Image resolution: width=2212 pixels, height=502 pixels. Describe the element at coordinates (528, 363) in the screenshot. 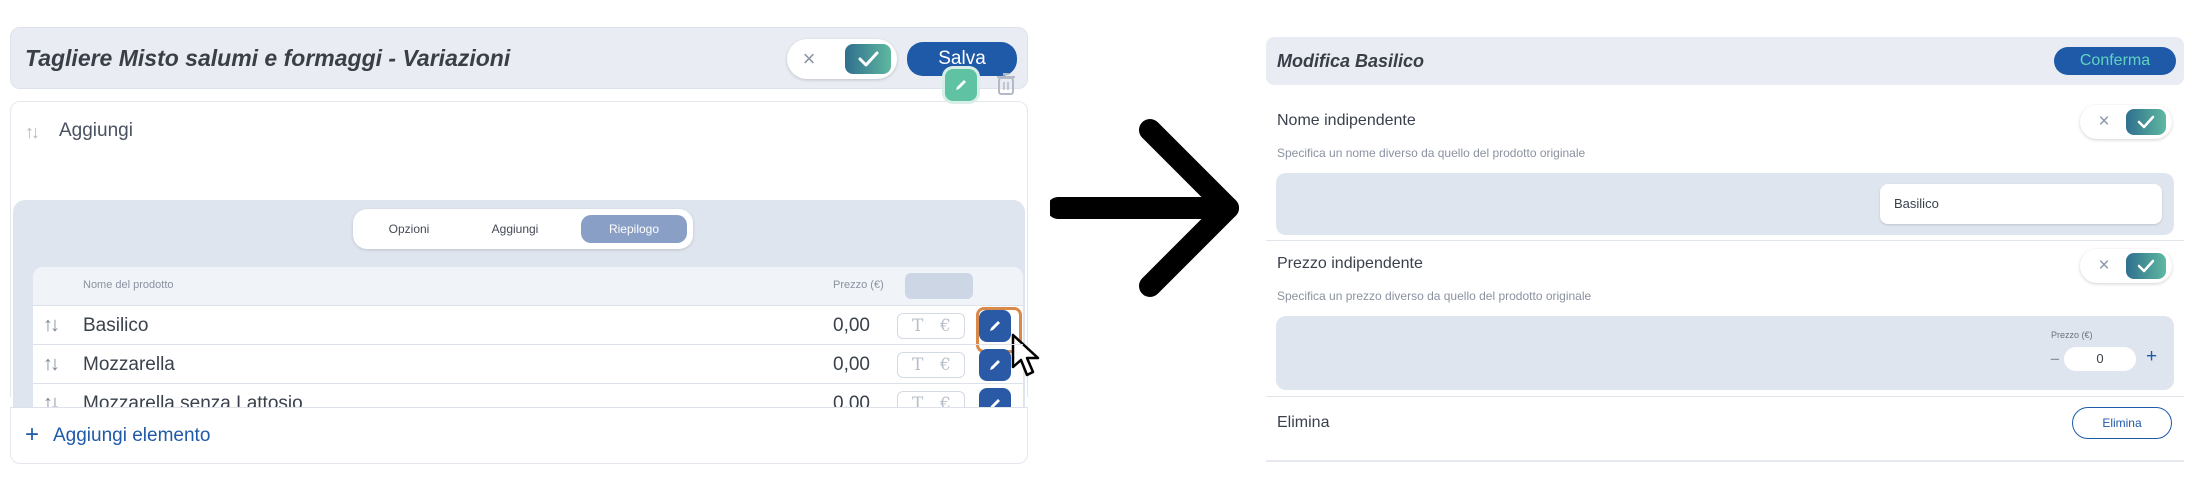

I see `table-row: ↑↓ Mozzarella 0,00 T €` at that location.